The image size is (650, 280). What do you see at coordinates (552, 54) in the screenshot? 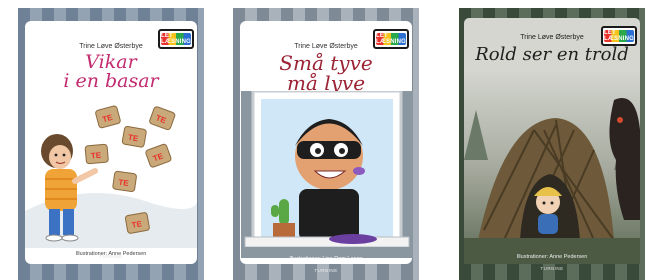
I see `book-title: Rold ser en trold` at bounding box center [552, 54].